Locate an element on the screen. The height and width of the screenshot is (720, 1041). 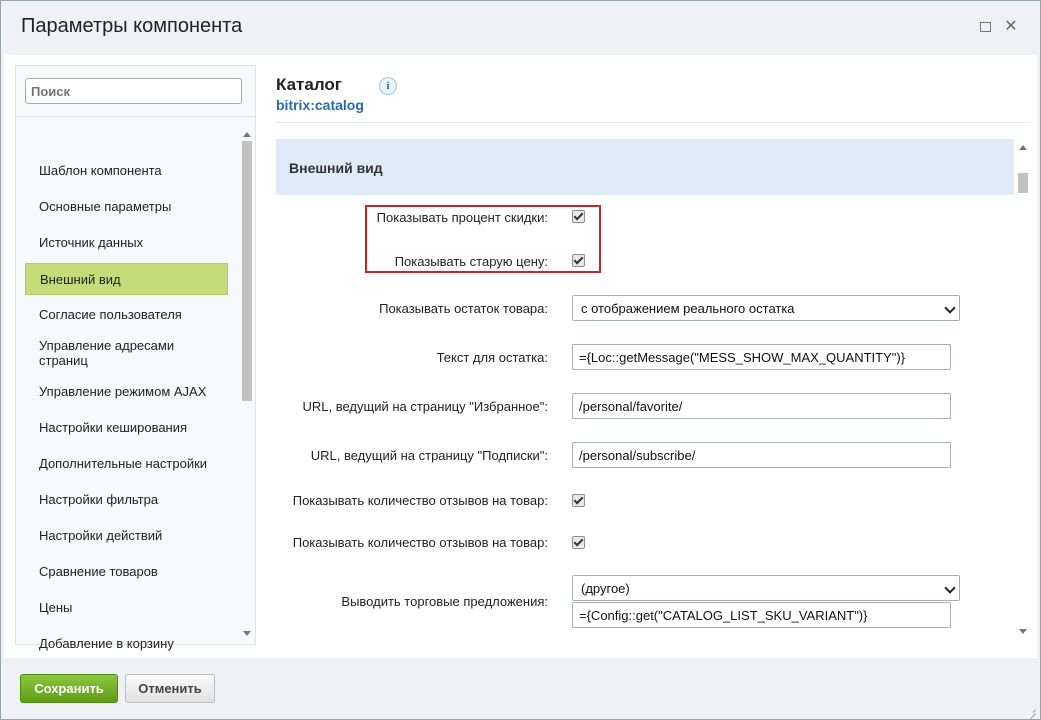
sidebar-item-component-template: Шаблон компонента is located at coordinates (126, 170).